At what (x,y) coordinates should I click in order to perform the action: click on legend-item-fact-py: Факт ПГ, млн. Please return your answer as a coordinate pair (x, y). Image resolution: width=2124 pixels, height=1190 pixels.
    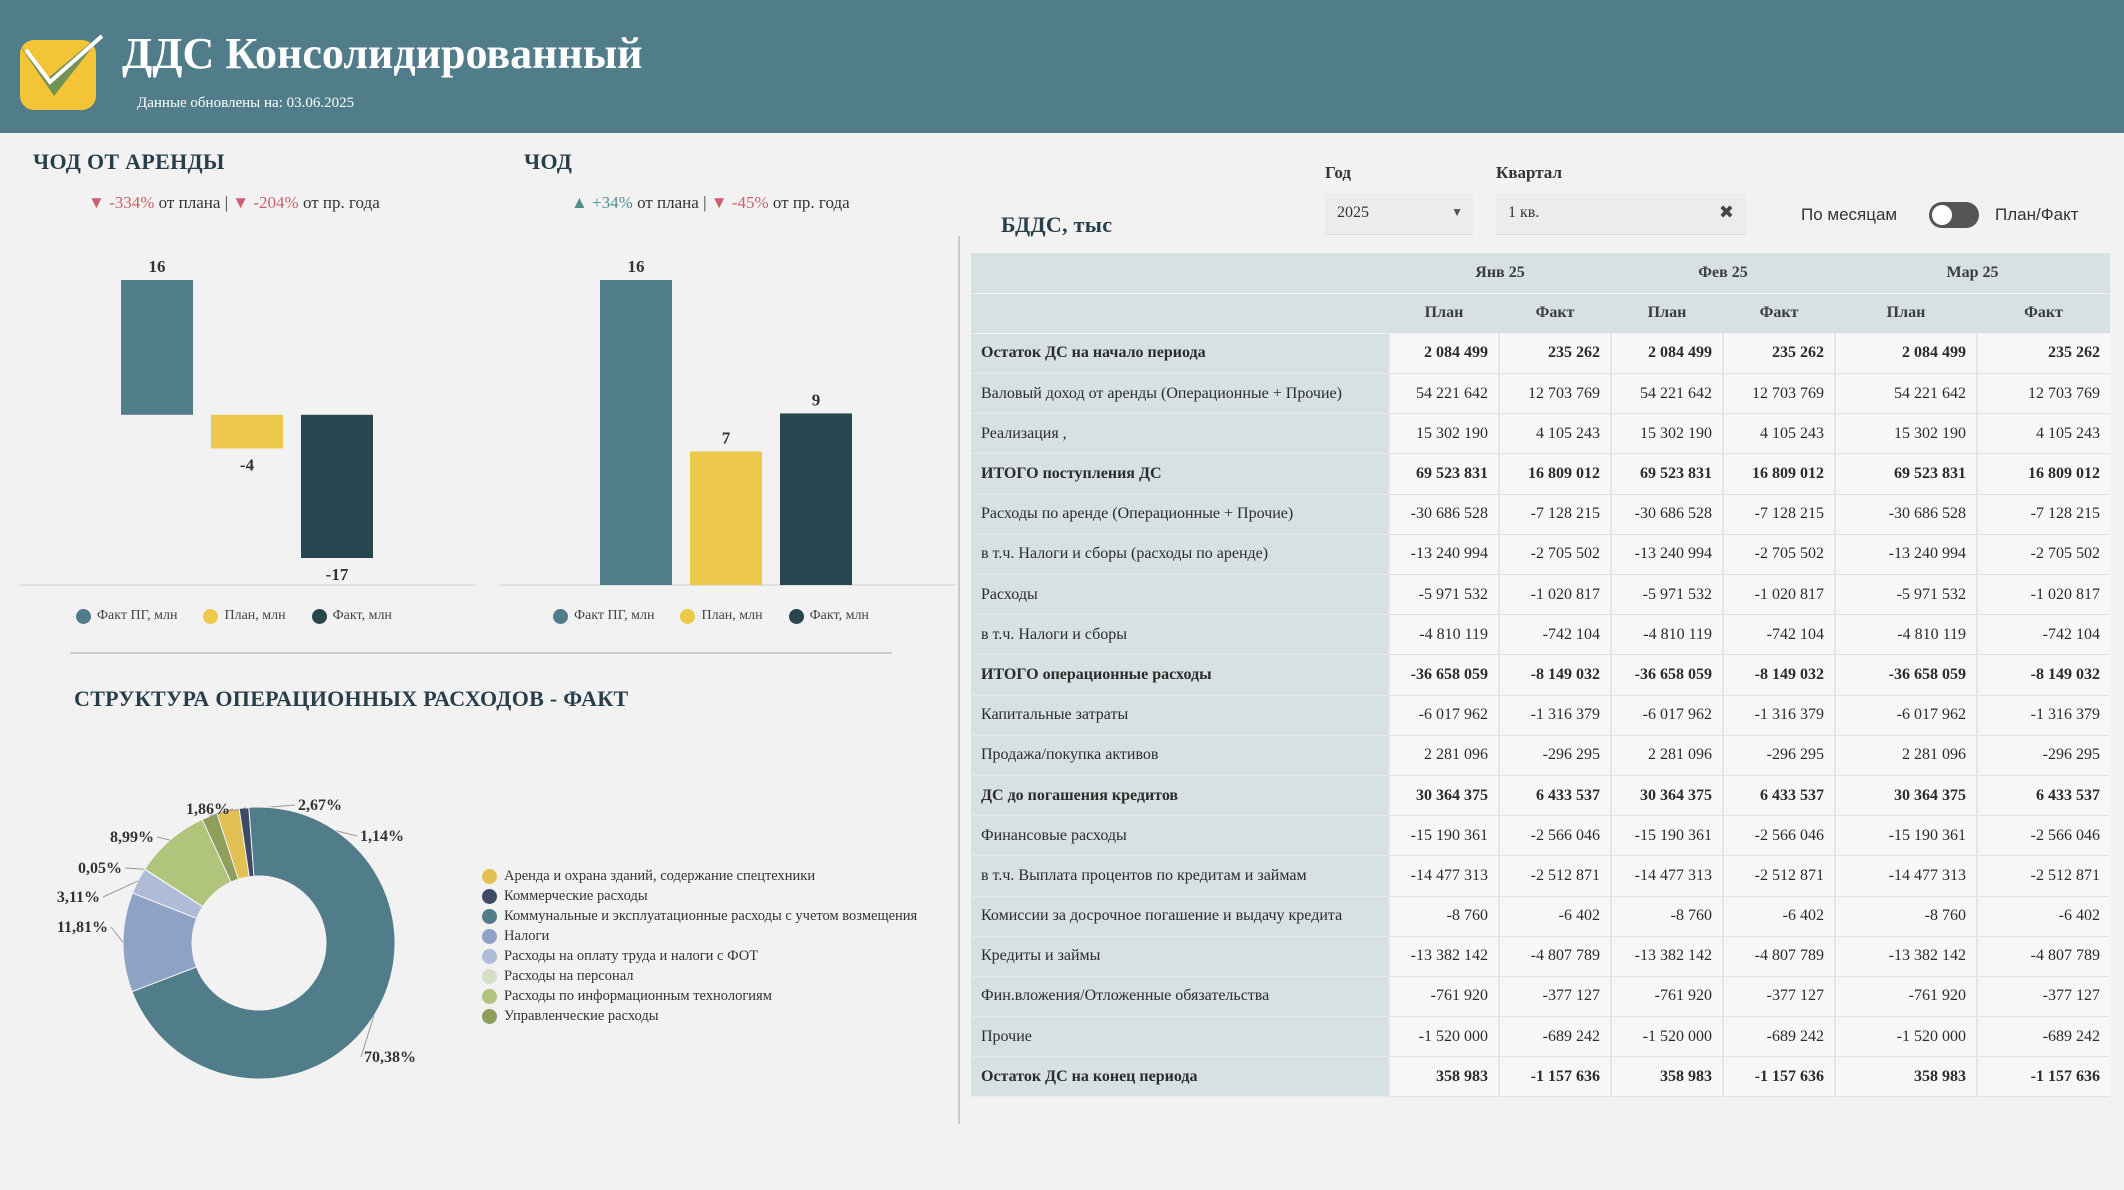
    Looking at the image, I should click on (603, 616).